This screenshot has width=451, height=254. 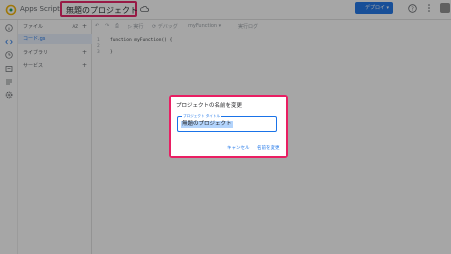 I want to click on project-title-field: プロジェクト タイトル 無題のプロジェクト, so click(x=227, y=123).